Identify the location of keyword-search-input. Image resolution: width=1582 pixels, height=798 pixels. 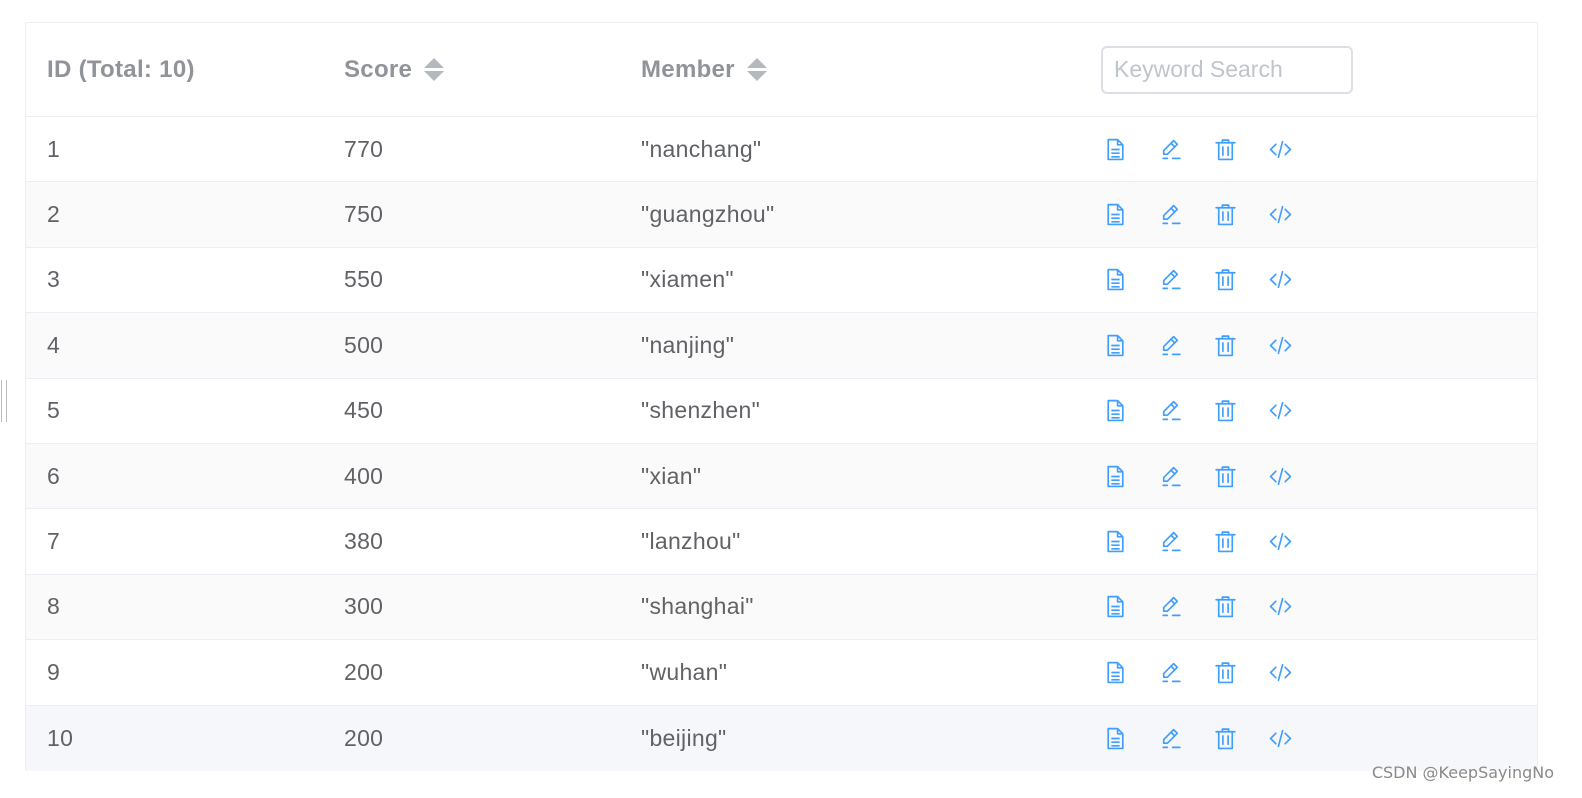
(1227, 69).